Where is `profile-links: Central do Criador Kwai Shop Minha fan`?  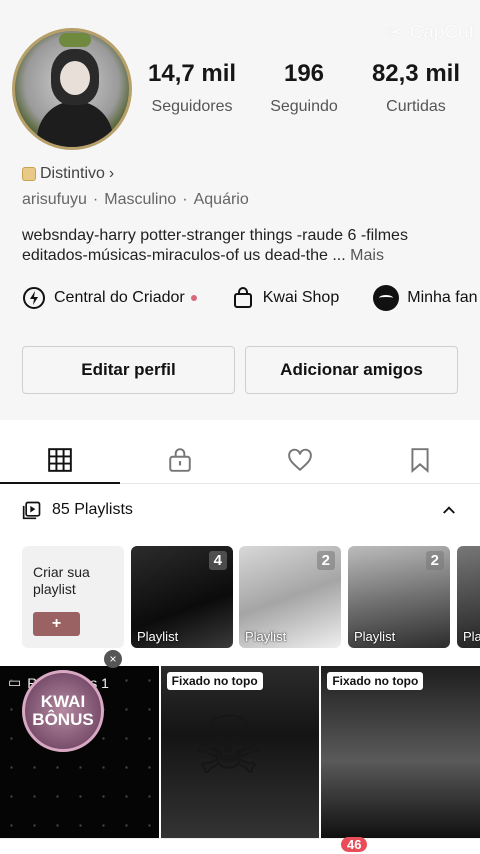
profile-links: Central do Criador Kwai Shop Minha fan is located at coordinates (251, 298).